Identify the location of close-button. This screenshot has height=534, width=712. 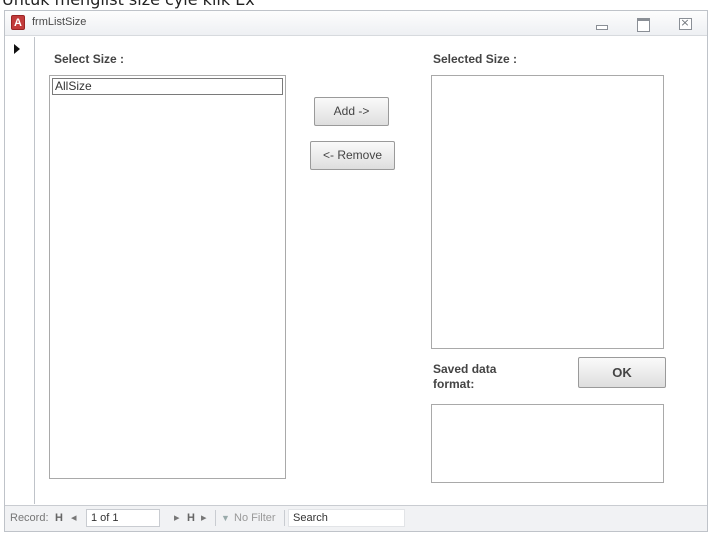
(685, 23).